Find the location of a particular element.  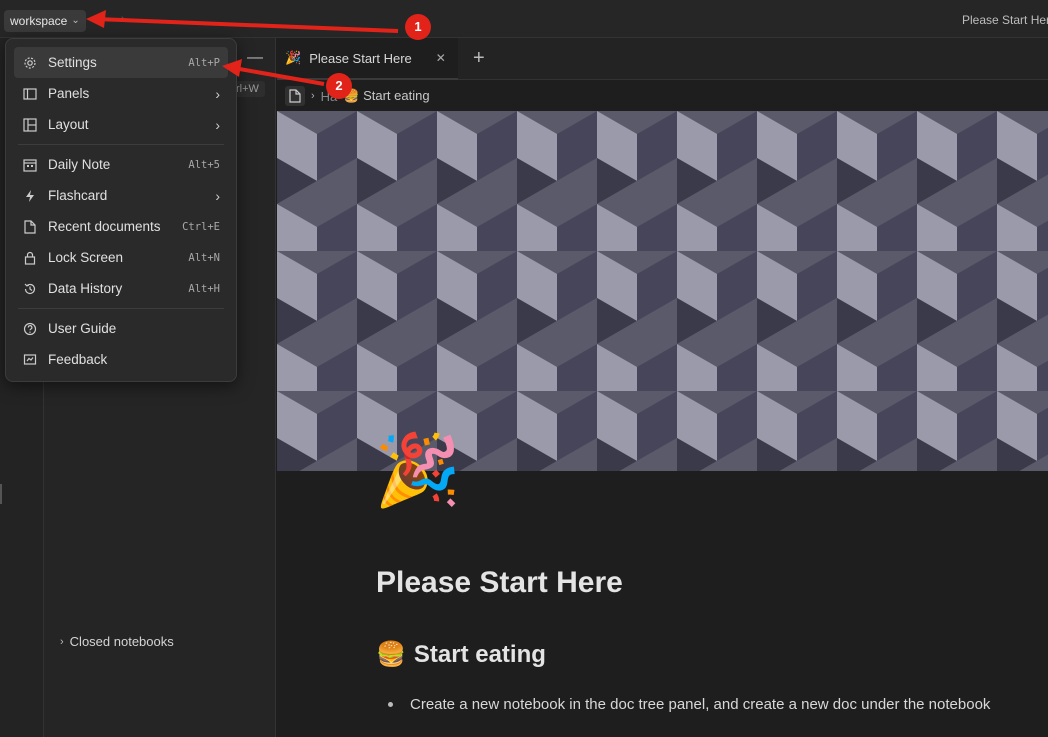

gear-icon is located at coordinates (30, 63).